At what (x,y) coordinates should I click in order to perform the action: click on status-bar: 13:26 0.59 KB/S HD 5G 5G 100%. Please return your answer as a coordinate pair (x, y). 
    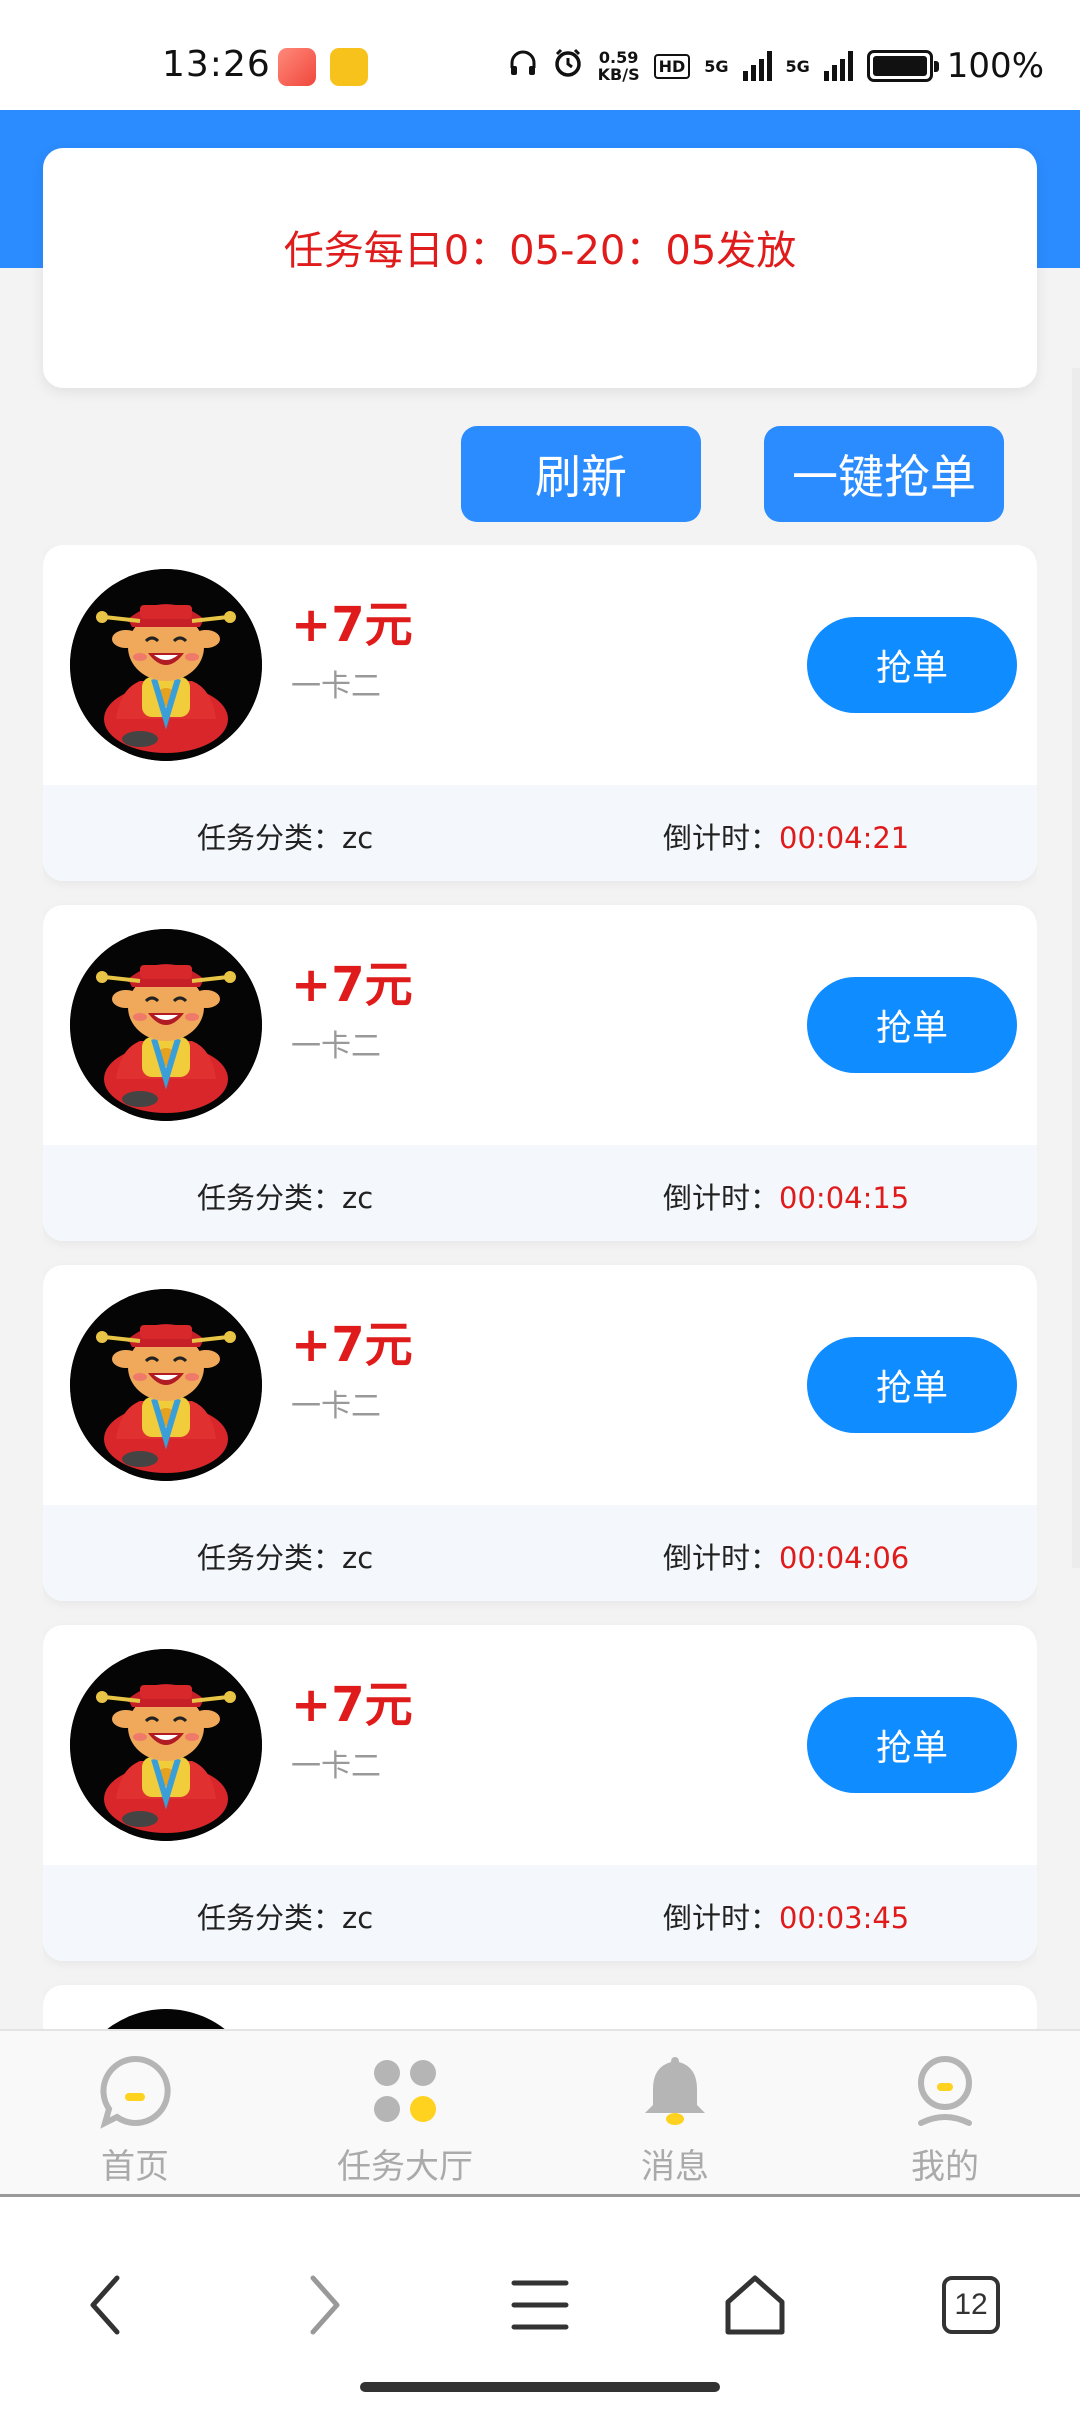
    Looking at the image, I should click on (540, 55).